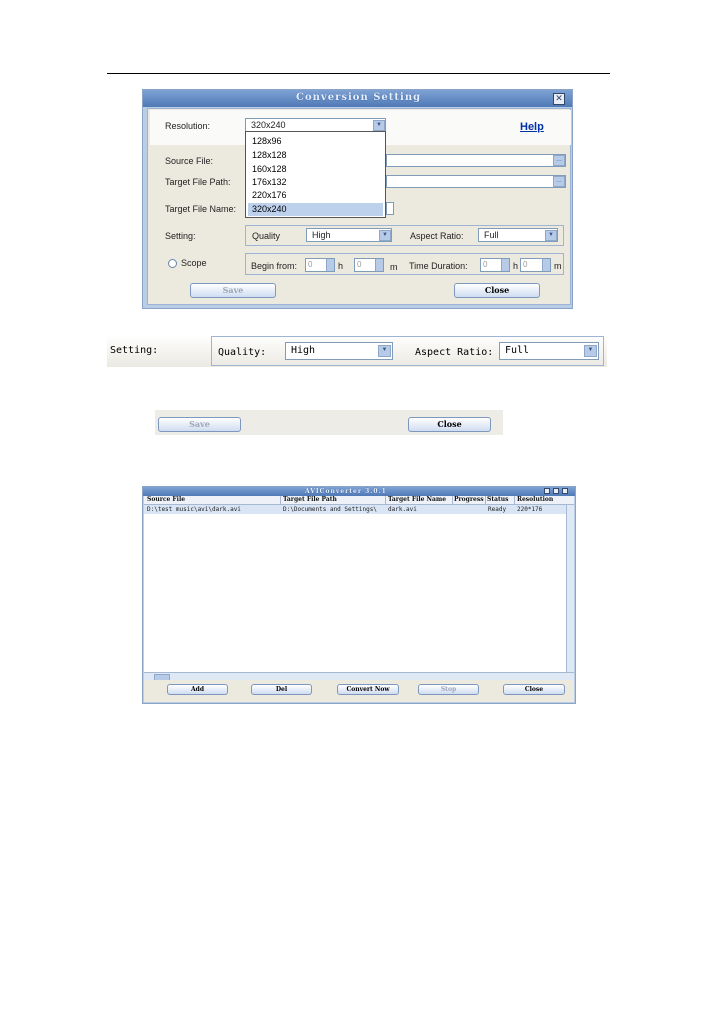  What do you see at coordinates (497, 509) in the screenshot?
I see `status-cell: Ready` at bounding box center [497, 509].